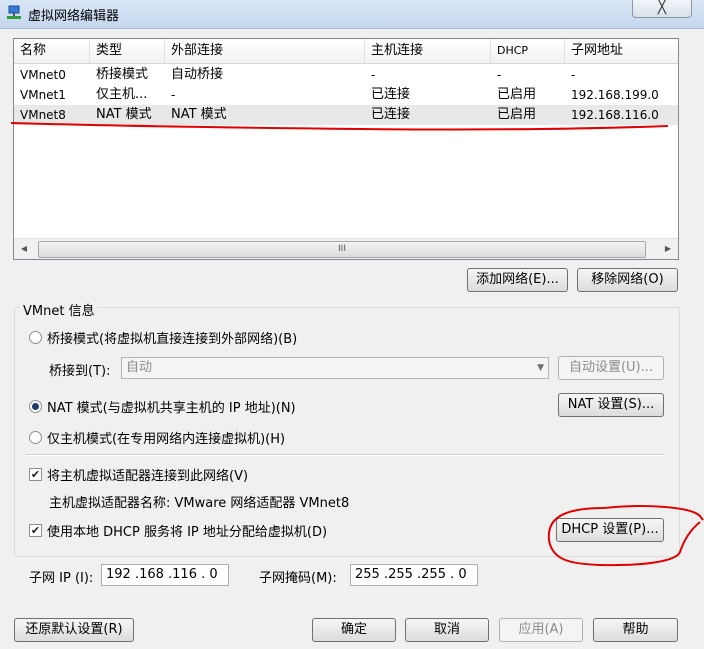  What do you see at coordinates (43, 75) in the screenshot?
I see `cell-name: VMnet0` at bounding box center [43, 75].